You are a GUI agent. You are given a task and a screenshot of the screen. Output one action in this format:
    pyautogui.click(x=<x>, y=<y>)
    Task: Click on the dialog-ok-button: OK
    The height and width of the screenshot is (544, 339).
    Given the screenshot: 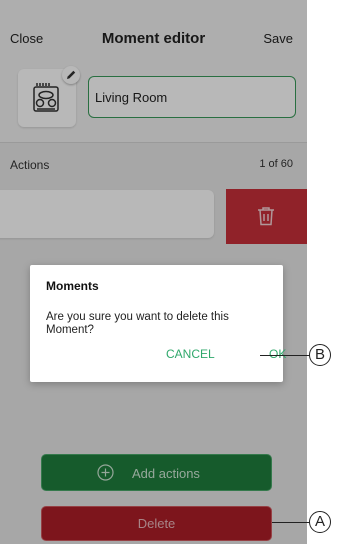 What is the action you would take?
    pyautogui.click(x=277, y=354)
    